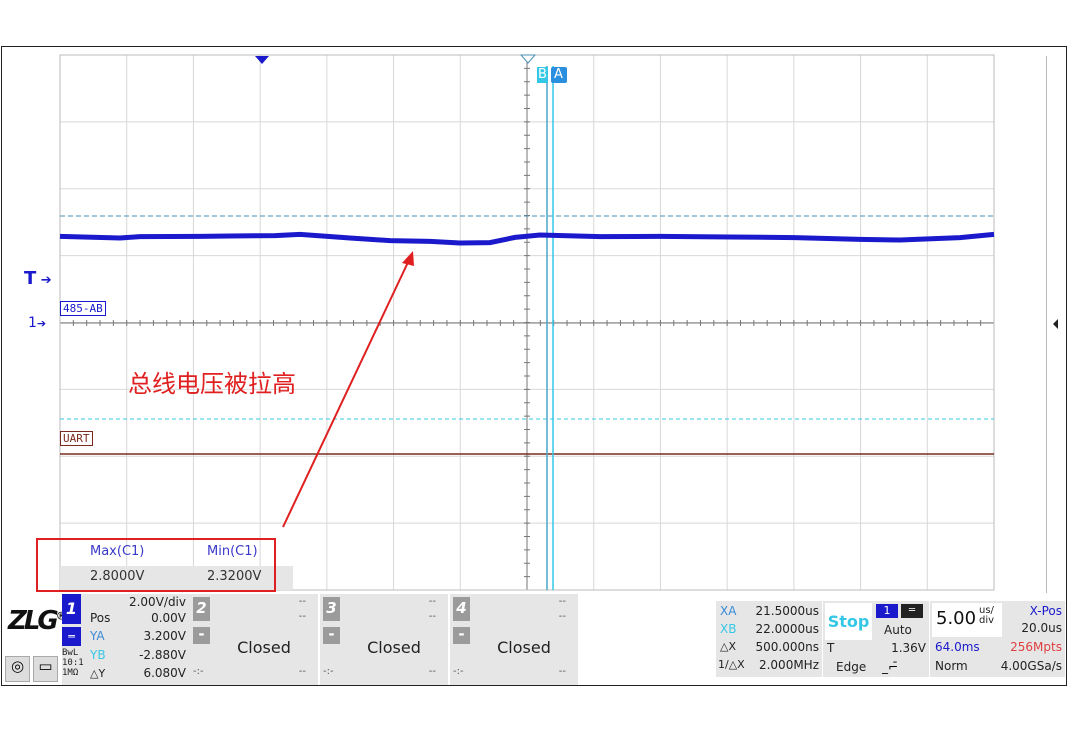 The image size is (1068, 731). What do you see at coordinates (100, 618) in the screenshot?
I see `ch1-pos-label: Pos` at bounding box center [100, 618].